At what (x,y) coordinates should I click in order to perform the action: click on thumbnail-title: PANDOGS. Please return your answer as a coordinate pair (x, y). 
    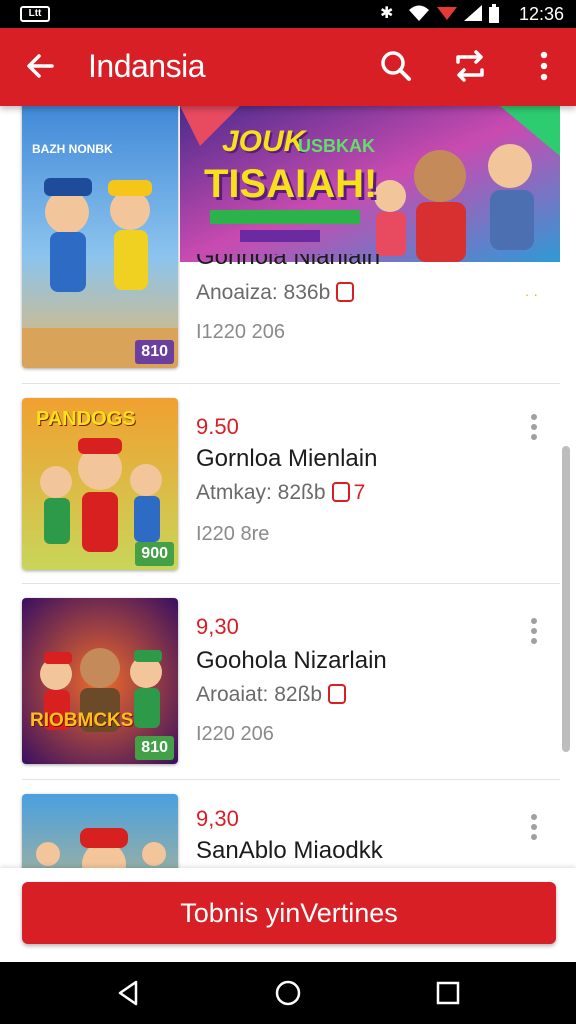
    Looking at the image, I should click on (86, 419).